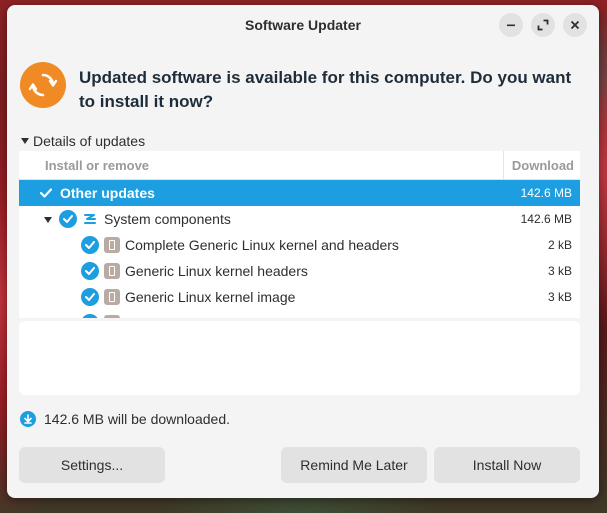 Image resolution: width=607 pixels, height=513 pixels. Describe the element at coordinates (299, 314) in the screenshot. I see `tree-row-partial` at that location.